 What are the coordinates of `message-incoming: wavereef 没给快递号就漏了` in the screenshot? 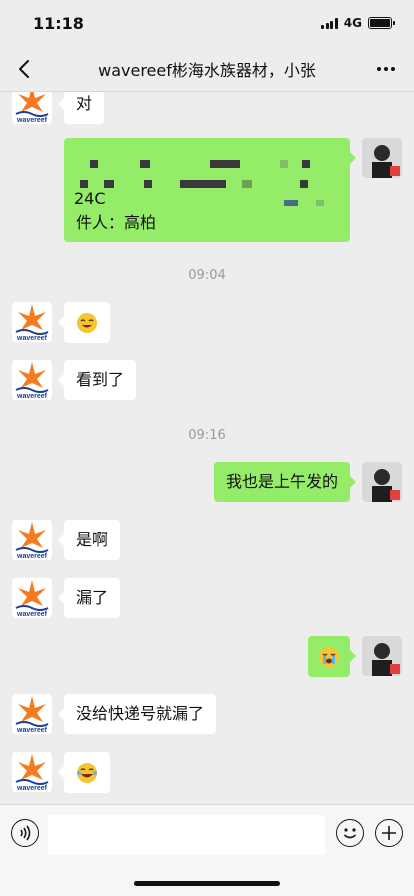 It's located at (207, 714).